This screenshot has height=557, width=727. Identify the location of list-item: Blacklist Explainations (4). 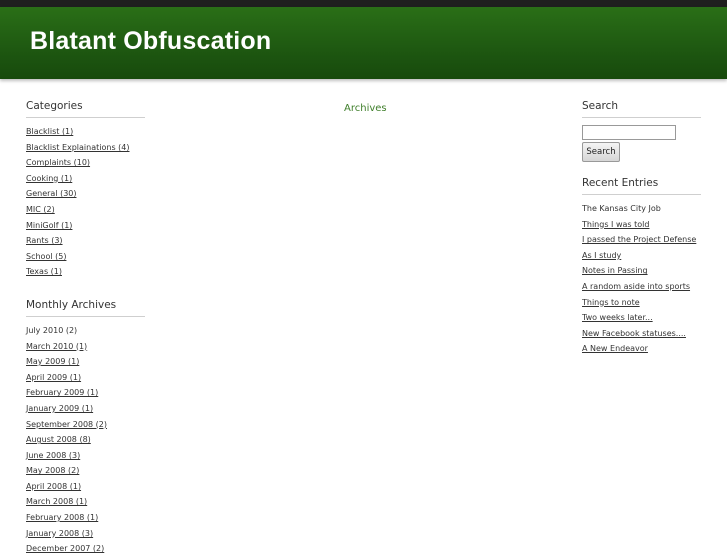
(85, 148).